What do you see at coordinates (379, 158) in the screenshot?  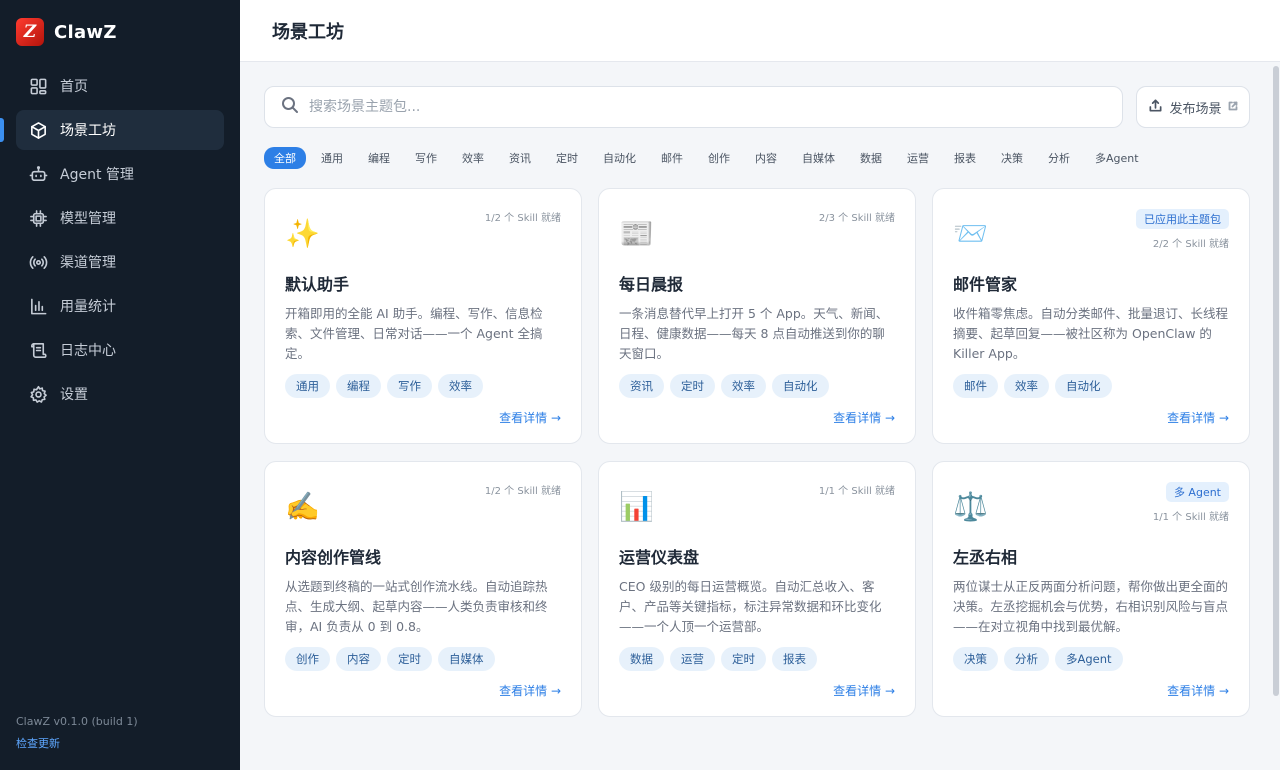 I see `filter-chip: 编程` at bounding box center [379, 158].